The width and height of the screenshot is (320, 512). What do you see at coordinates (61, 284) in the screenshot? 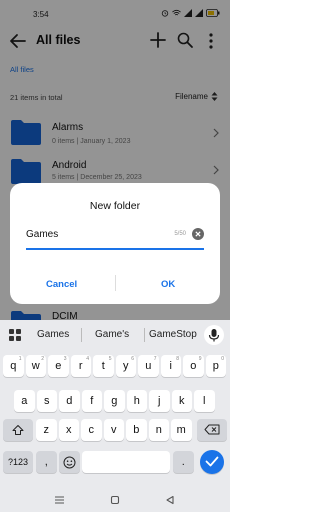
I see `cancel-button: Cancel` at bounding box center [61, 284].